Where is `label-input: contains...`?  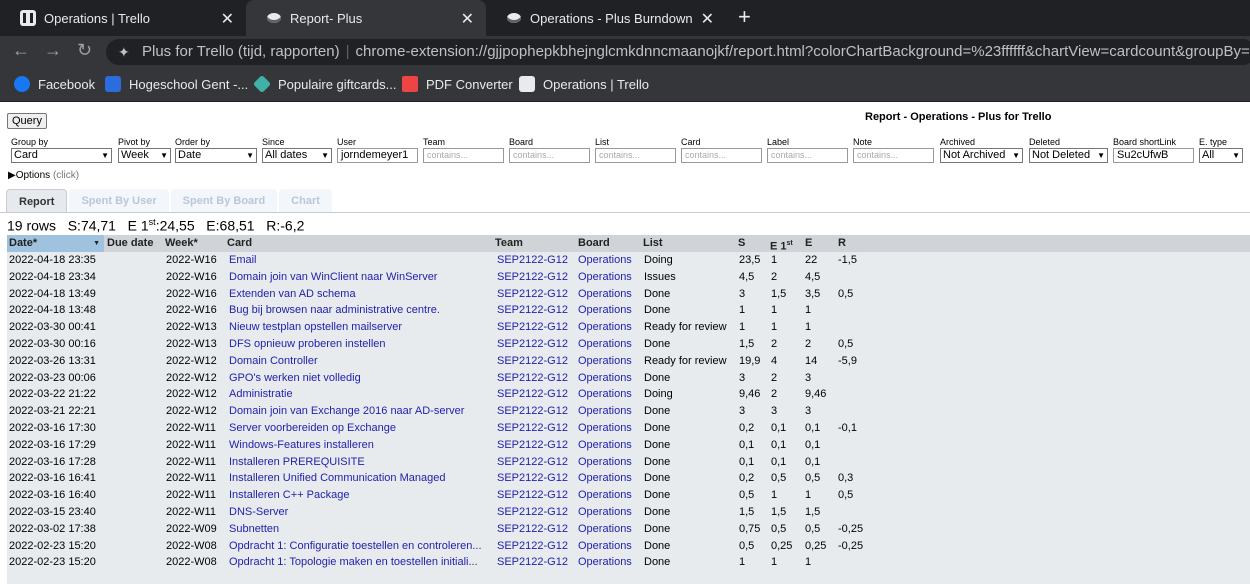 label-input: contains... is located at coordinates (807, 155).